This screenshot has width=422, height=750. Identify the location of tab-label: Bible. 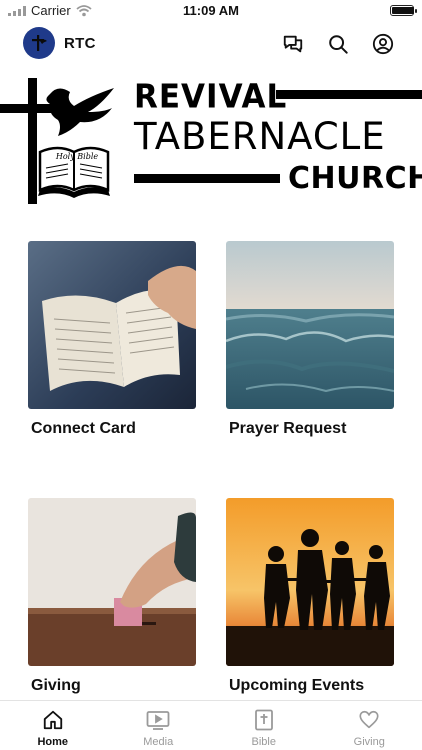
(263, 742).